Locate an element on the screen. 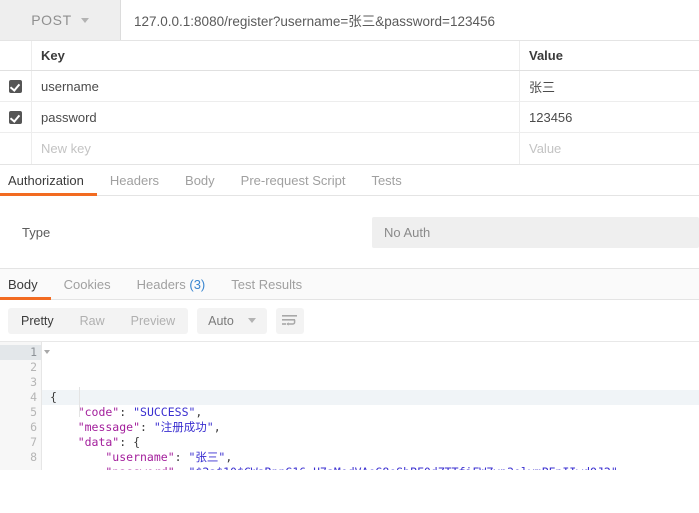  code-line: "username": "张三", is located at coordinates (370, 457).